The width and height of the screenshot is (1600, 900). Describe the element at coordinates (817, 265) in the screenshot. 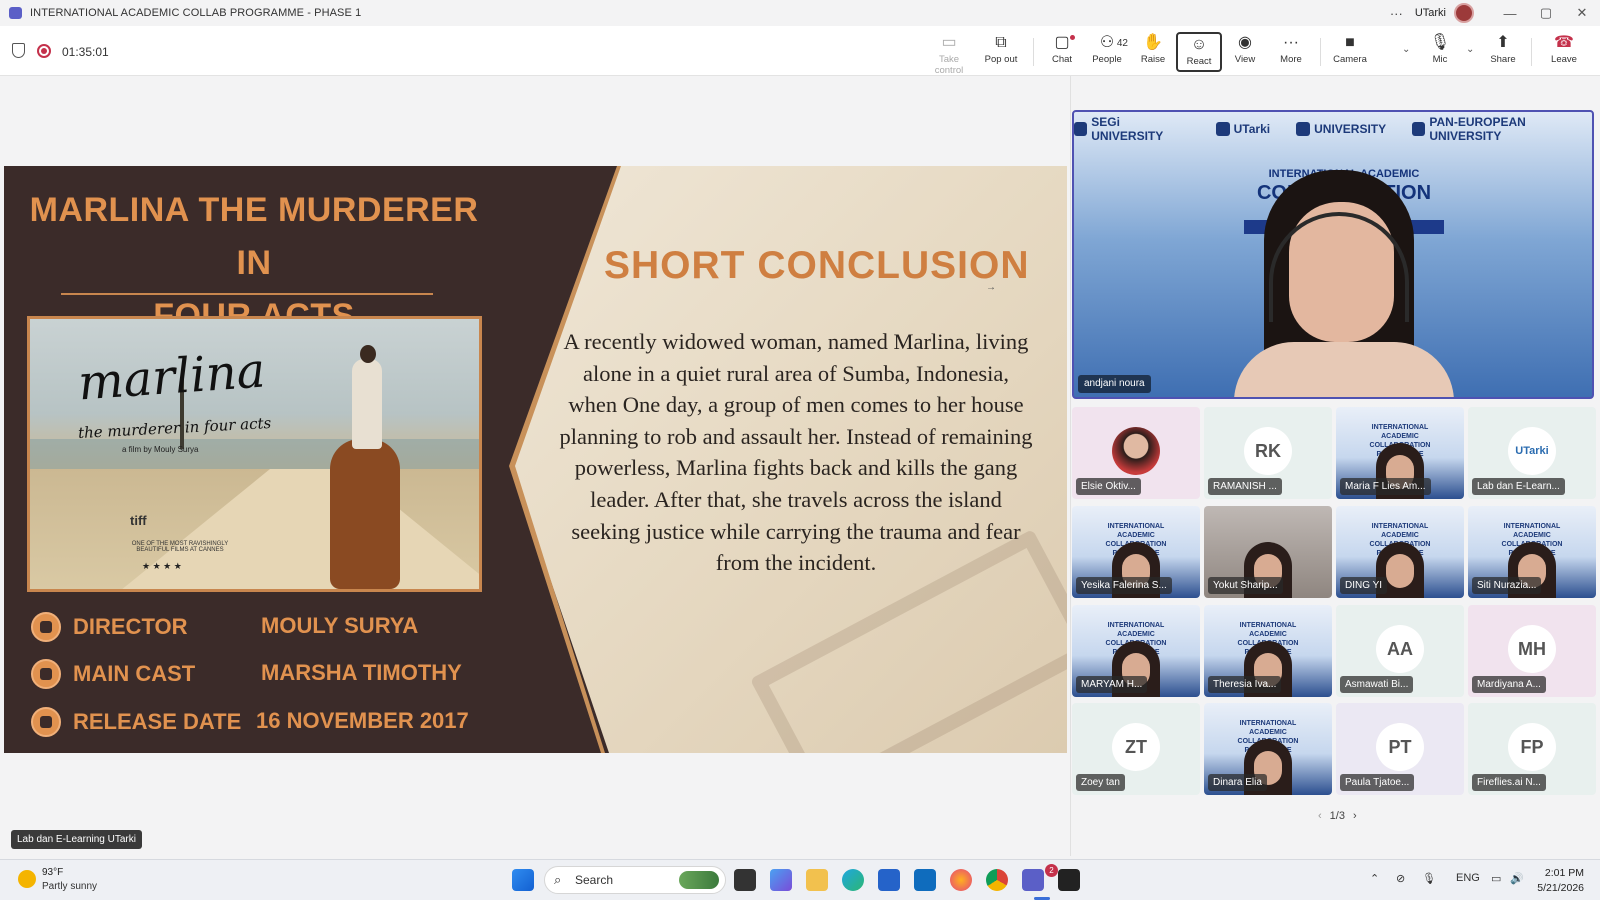

I see `conclusion-title: SHORT CONCLUSION` at that location.